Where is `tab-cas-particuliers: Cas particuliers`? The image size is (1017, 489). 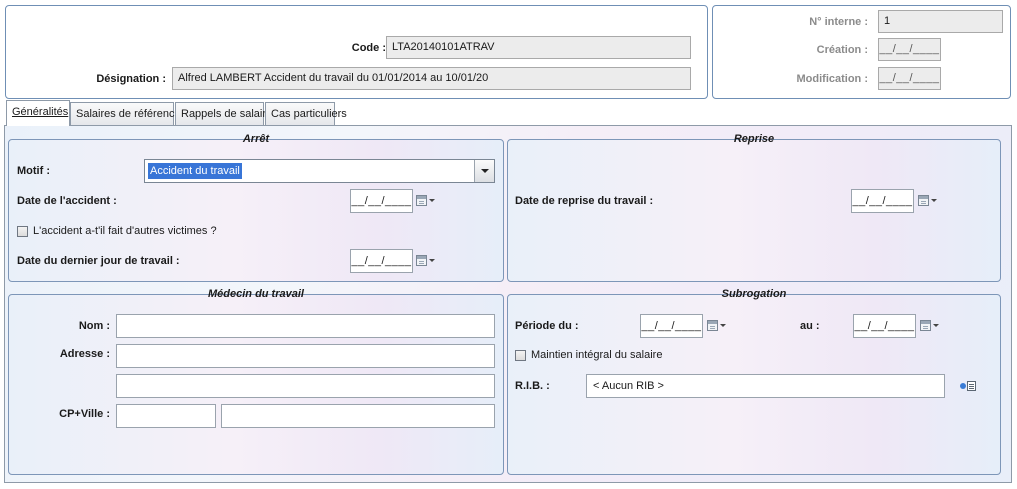 tab-cas-particuliers: Cas particuliers is located at coordinates (306, 114).